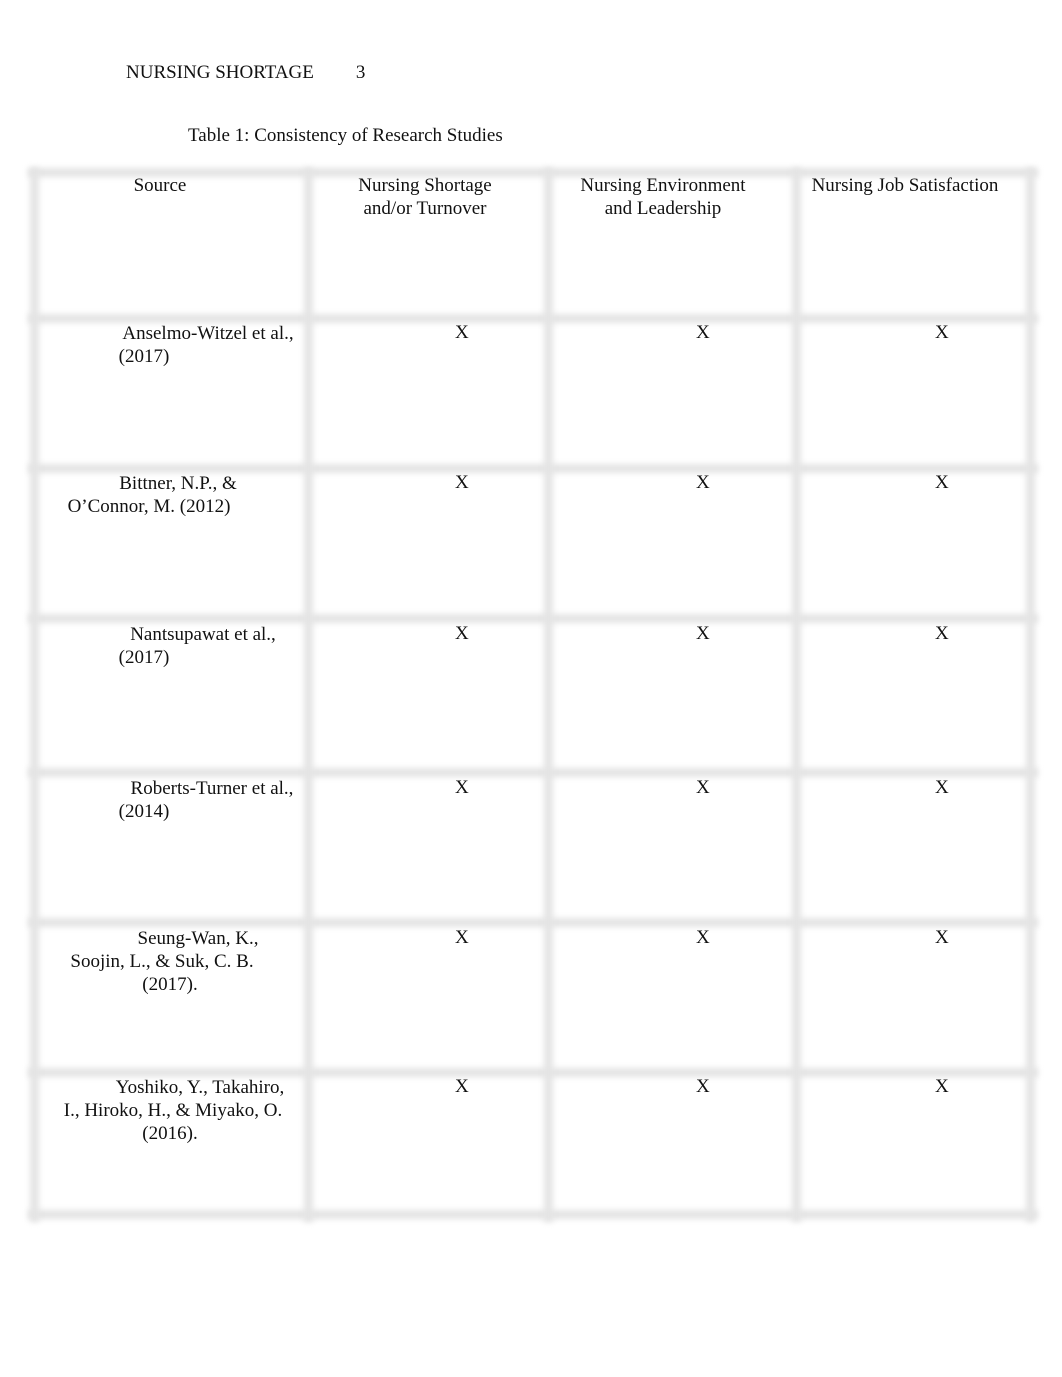 The image size is (1062, 1377). I want to click on running-head-title: NURSING SHORTAGE, so click(220, 72).